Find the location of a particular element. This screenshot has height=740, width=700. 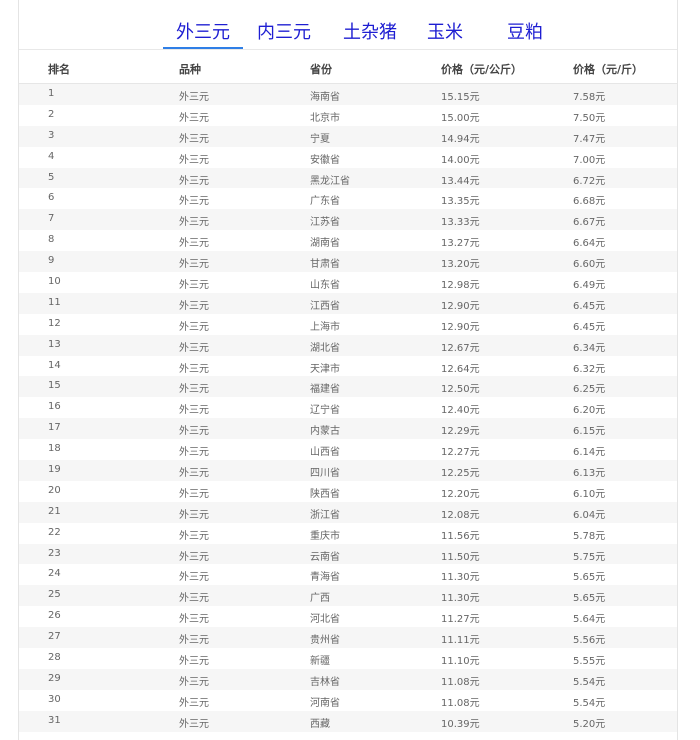

province-cell: 甘肃省 is located at coordinates (325, 265).